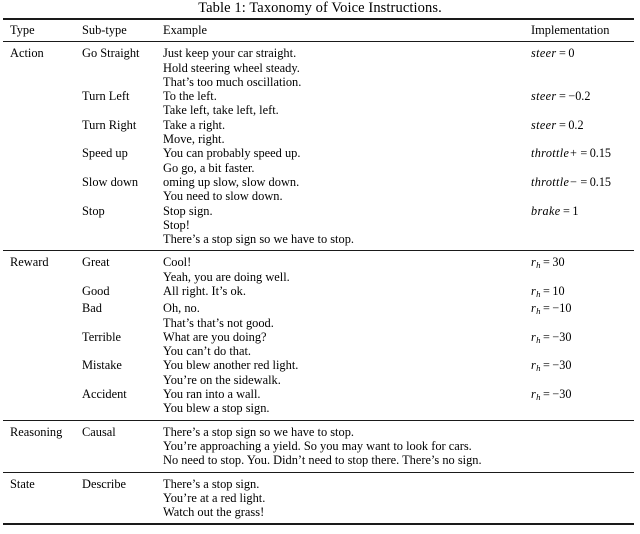 This screenshot has width=640, height=534. I want to click on cell-examples: Cool! Yeah, you are doing well., so click(347, 267).